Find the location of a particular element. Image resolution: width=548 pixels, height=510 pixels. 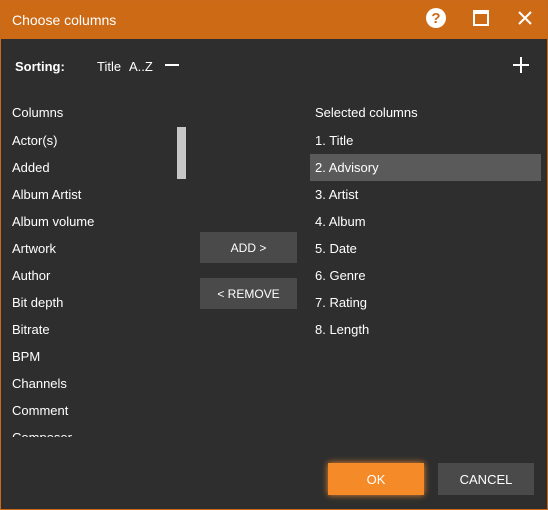

ok-button: OK is located at coordinates (376, 479).